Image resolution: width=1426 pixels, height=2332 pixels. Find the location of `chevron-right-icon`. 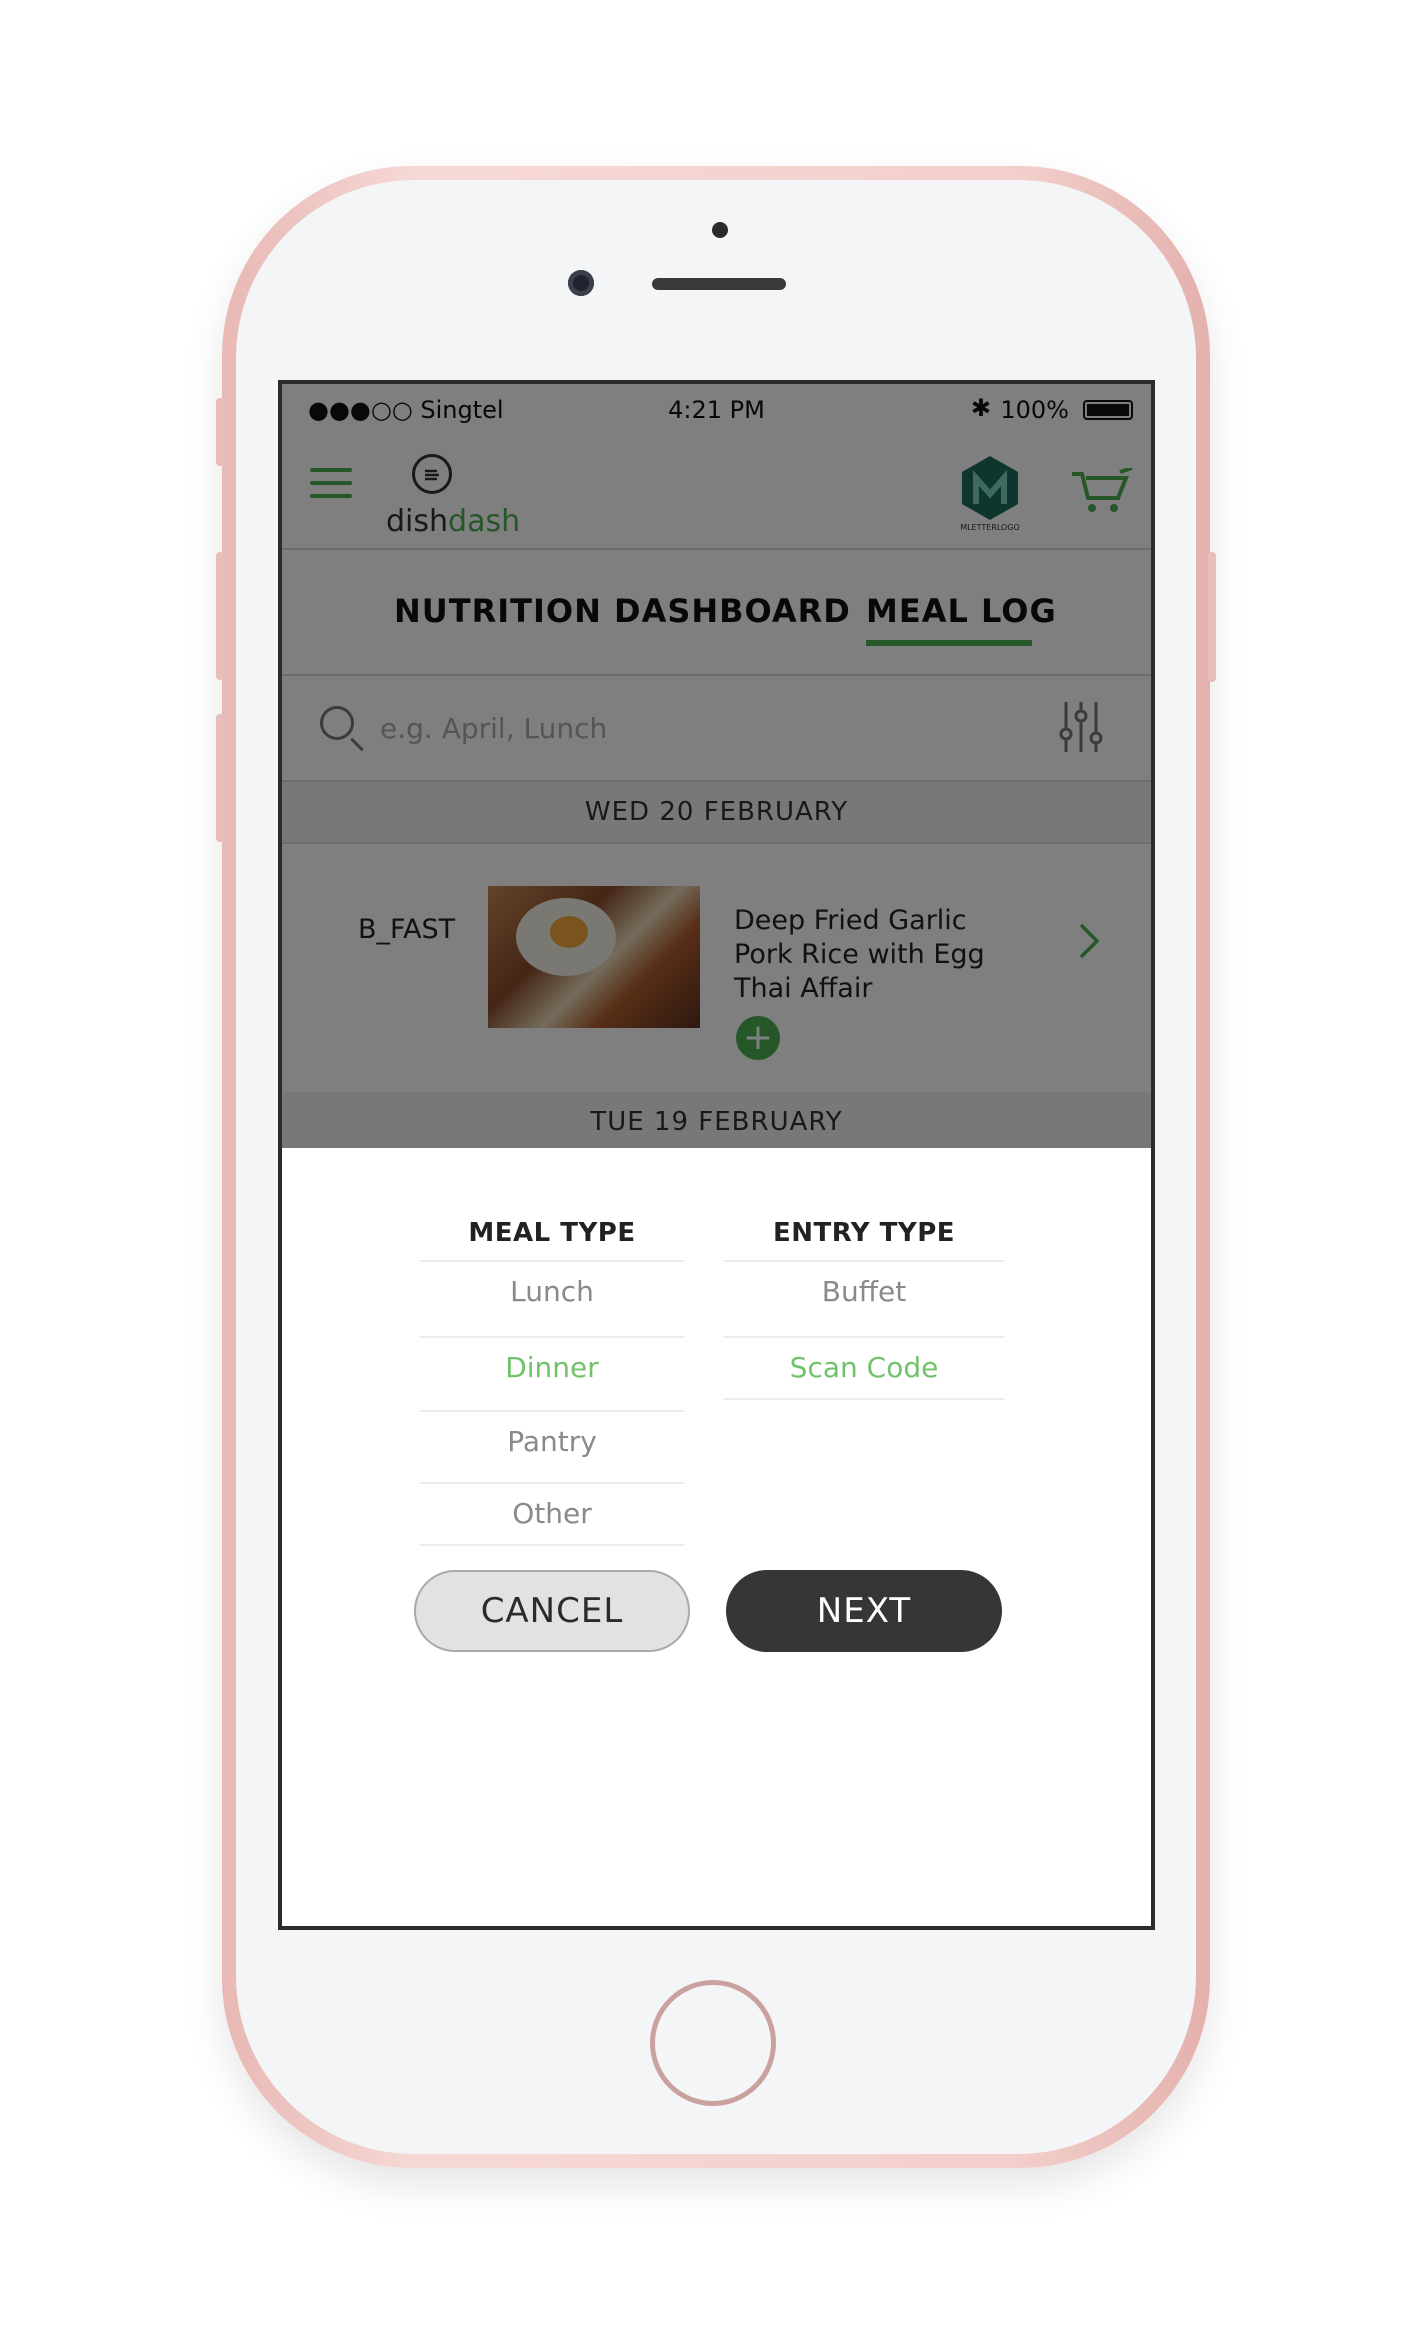

chevron-right-icon is located at coordinates (1089, 941).